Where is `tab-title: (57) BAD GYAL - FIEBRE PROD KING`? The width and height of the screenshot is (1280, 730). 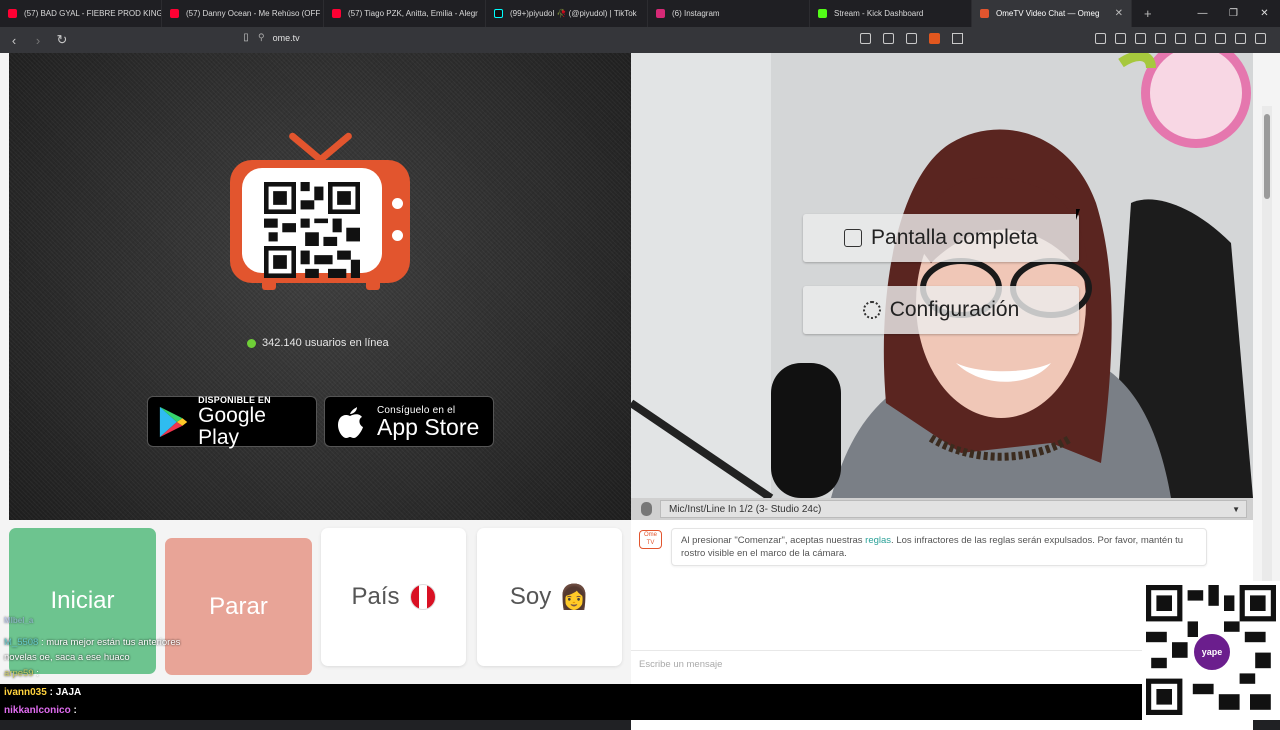 tab-title: (57) BAD GYAL - FIEBRE PROD KING is located at coordinates (93, 13).